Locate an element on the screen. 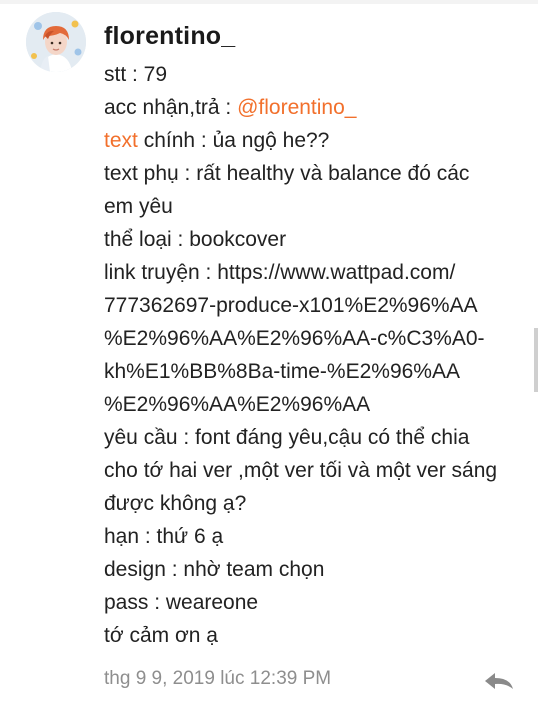 The image size is (538, 704). avatar-image is located at coordinates (56, 42).